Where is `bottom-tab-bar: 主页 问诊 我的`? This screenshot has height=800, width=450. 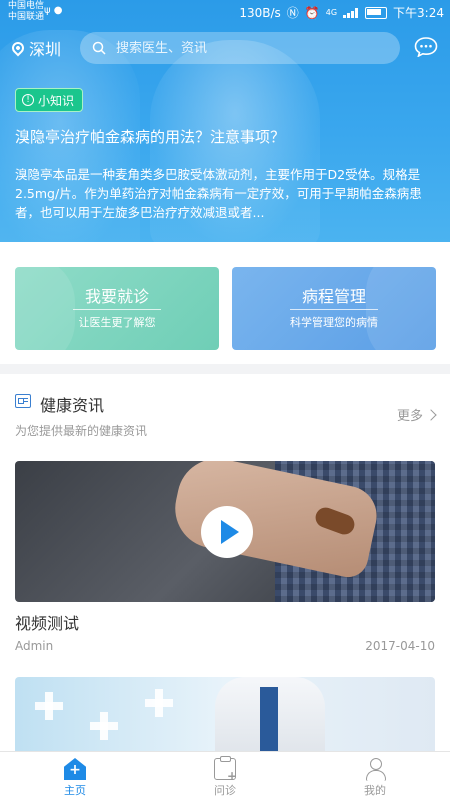
bottom-tab-bar: 主页 问诊 我的 is located at coordinates (225, 775).